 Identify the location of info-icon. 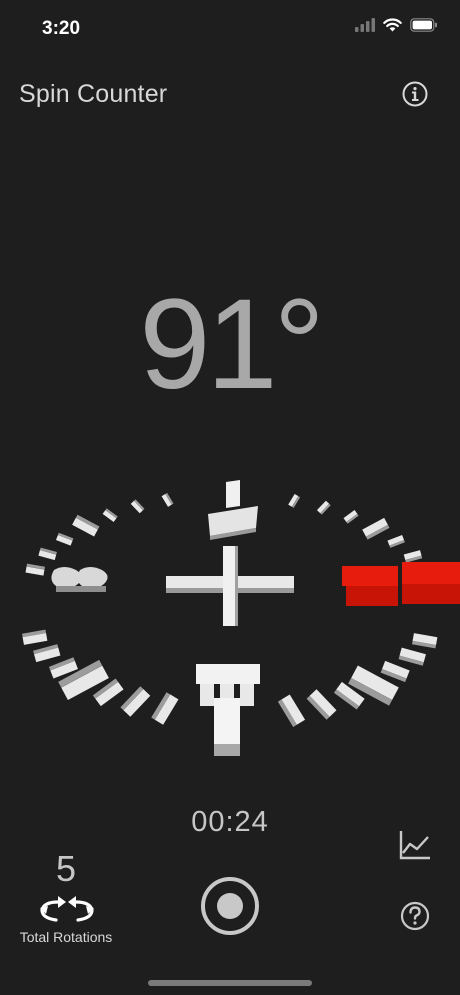
(415, 94).